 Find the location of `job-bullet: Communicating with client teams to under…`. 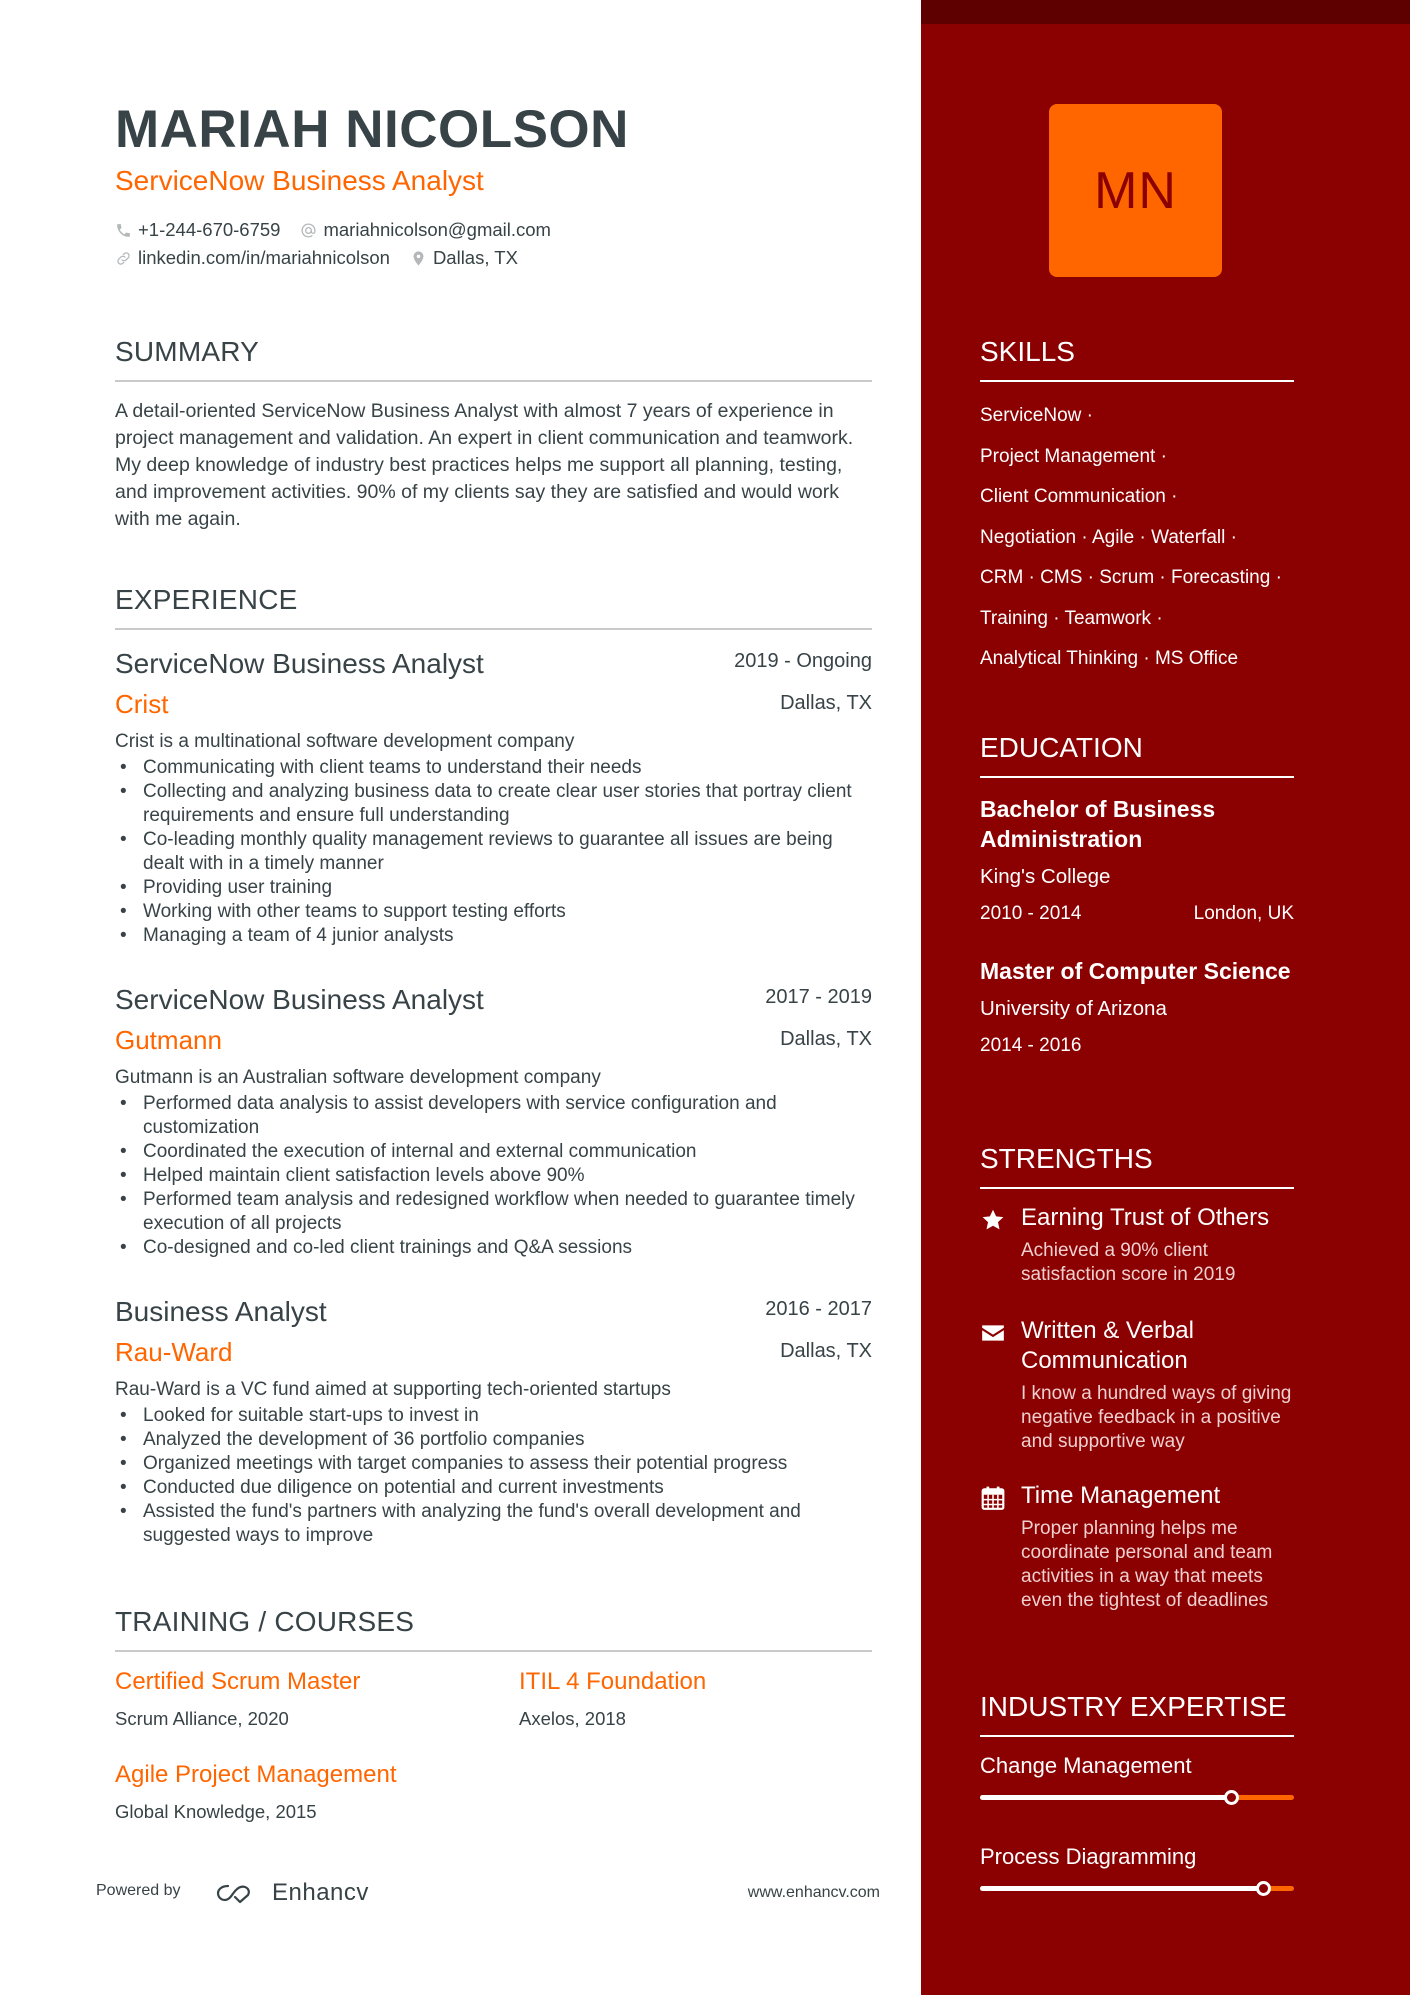

job-bullet: Communicating with client teams to under… is located at coordinates (493, 768).